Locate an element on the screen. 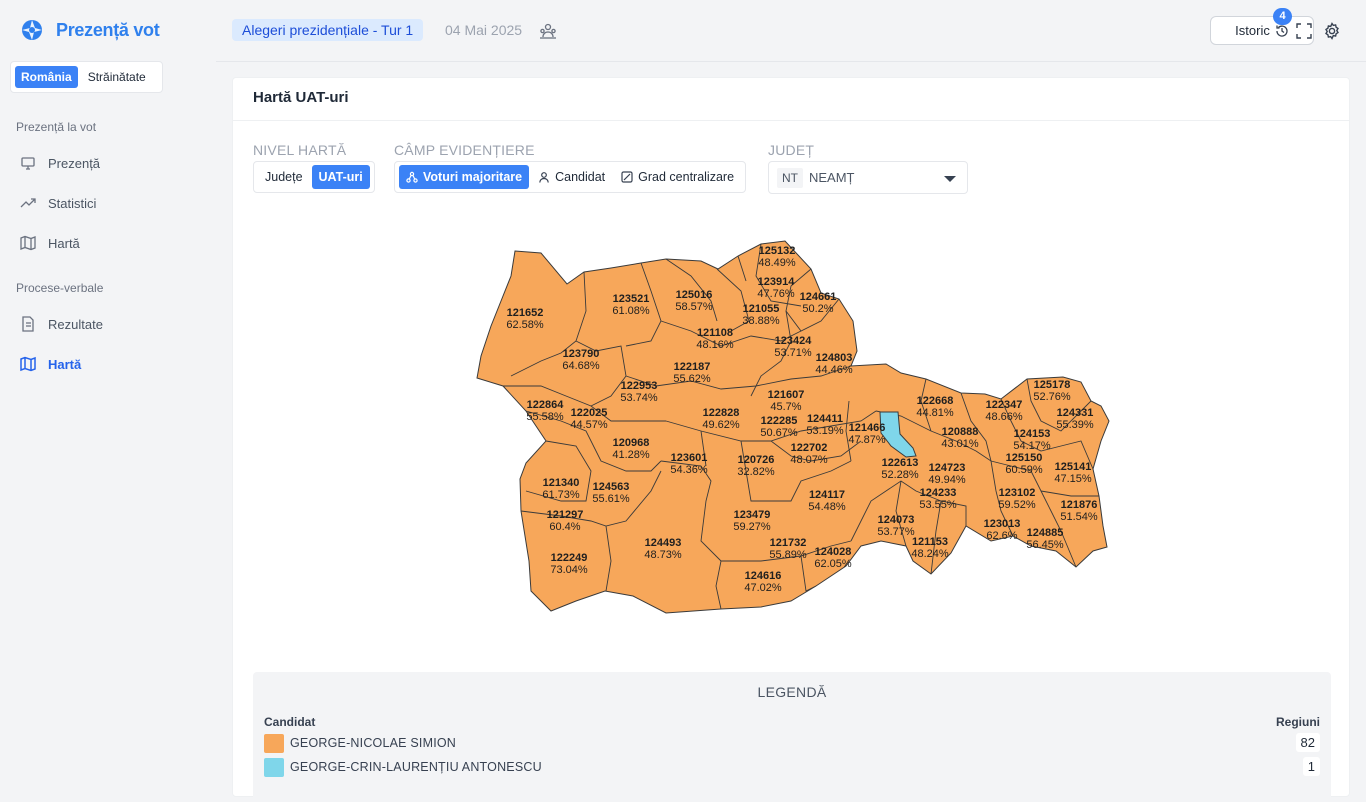 The image size is (1366, 802). uat-id: 124117 is located at coordinates (827, 495).